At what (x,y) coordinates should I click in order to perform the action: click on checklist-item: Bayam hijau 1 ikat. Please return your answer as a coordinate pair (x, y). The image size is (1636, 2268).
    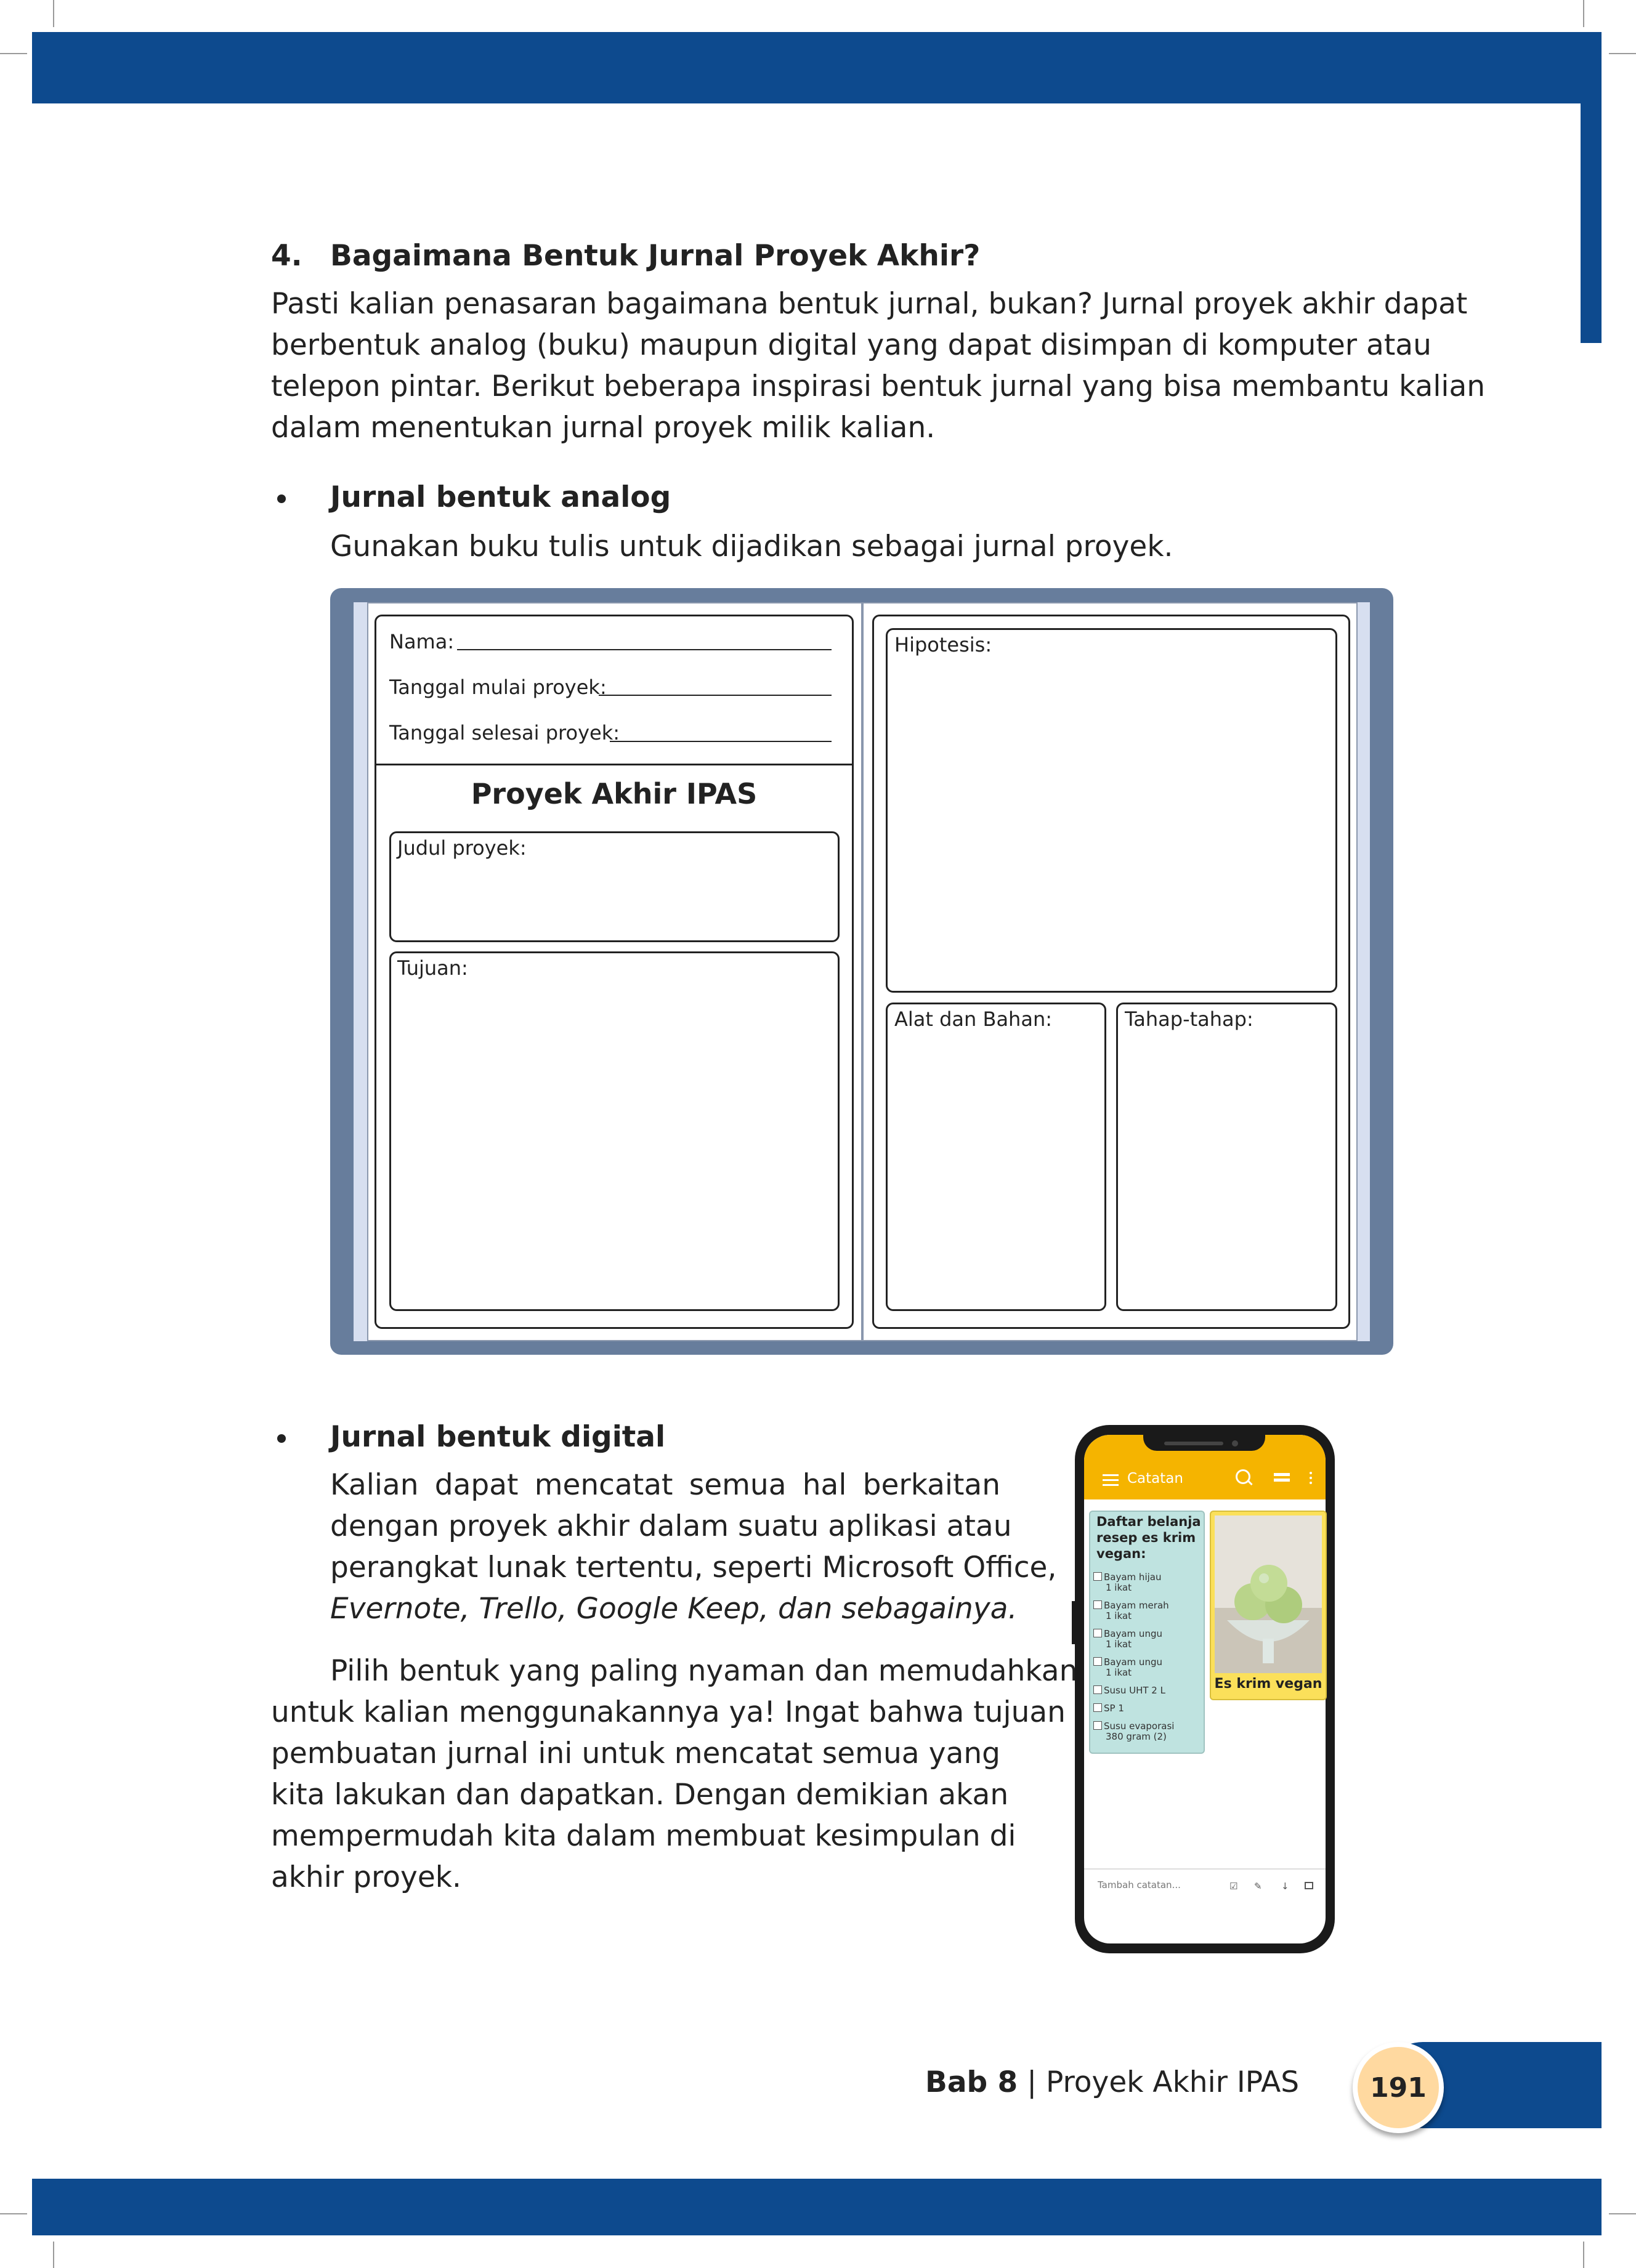
    Looking at the image, I should click on (1148, 1582).